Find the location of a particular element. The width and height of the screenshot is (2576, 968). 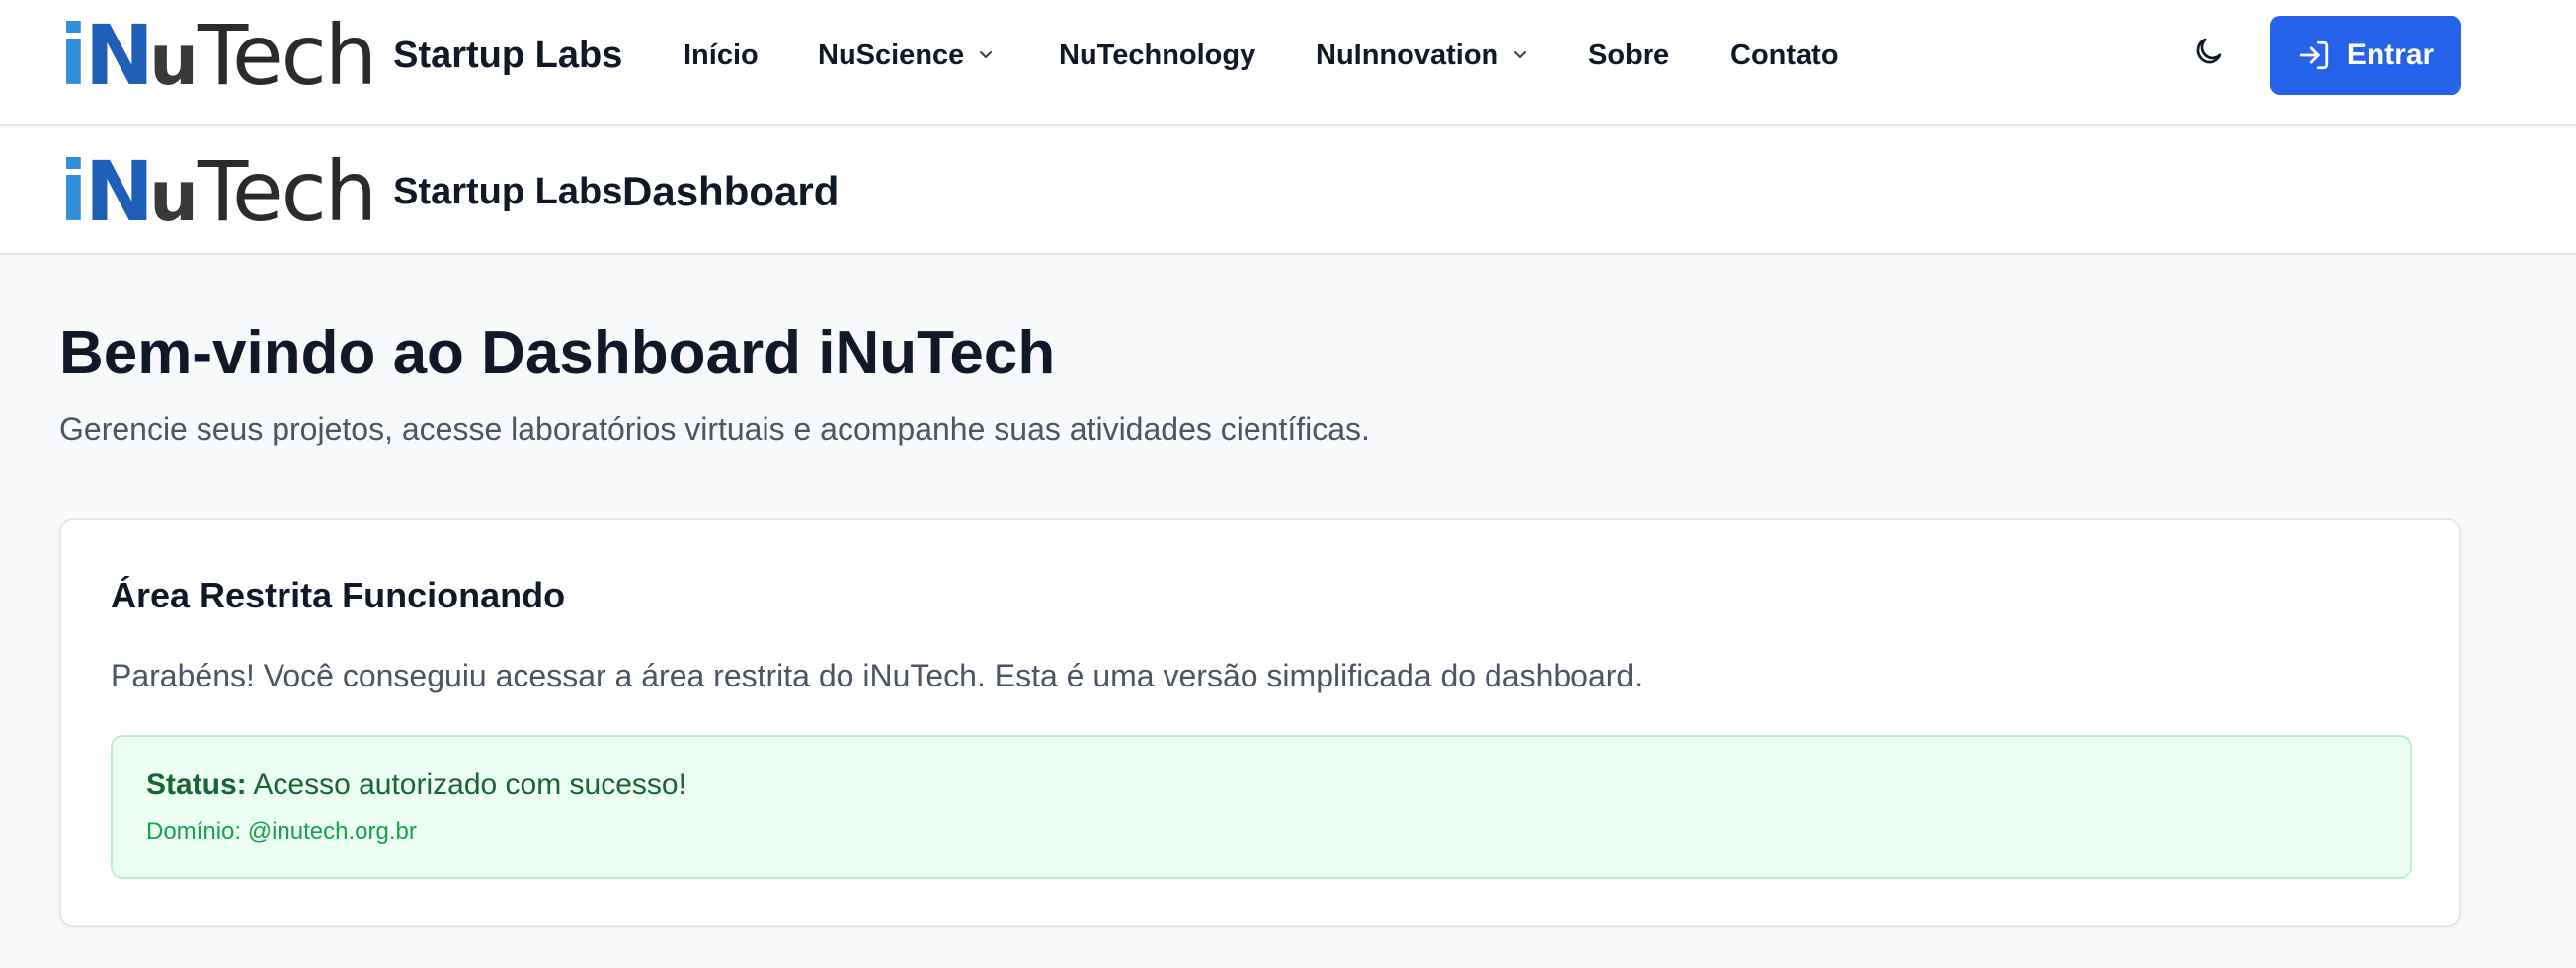

nav-label: NuTechnology is located at coordinates (1157, 55).